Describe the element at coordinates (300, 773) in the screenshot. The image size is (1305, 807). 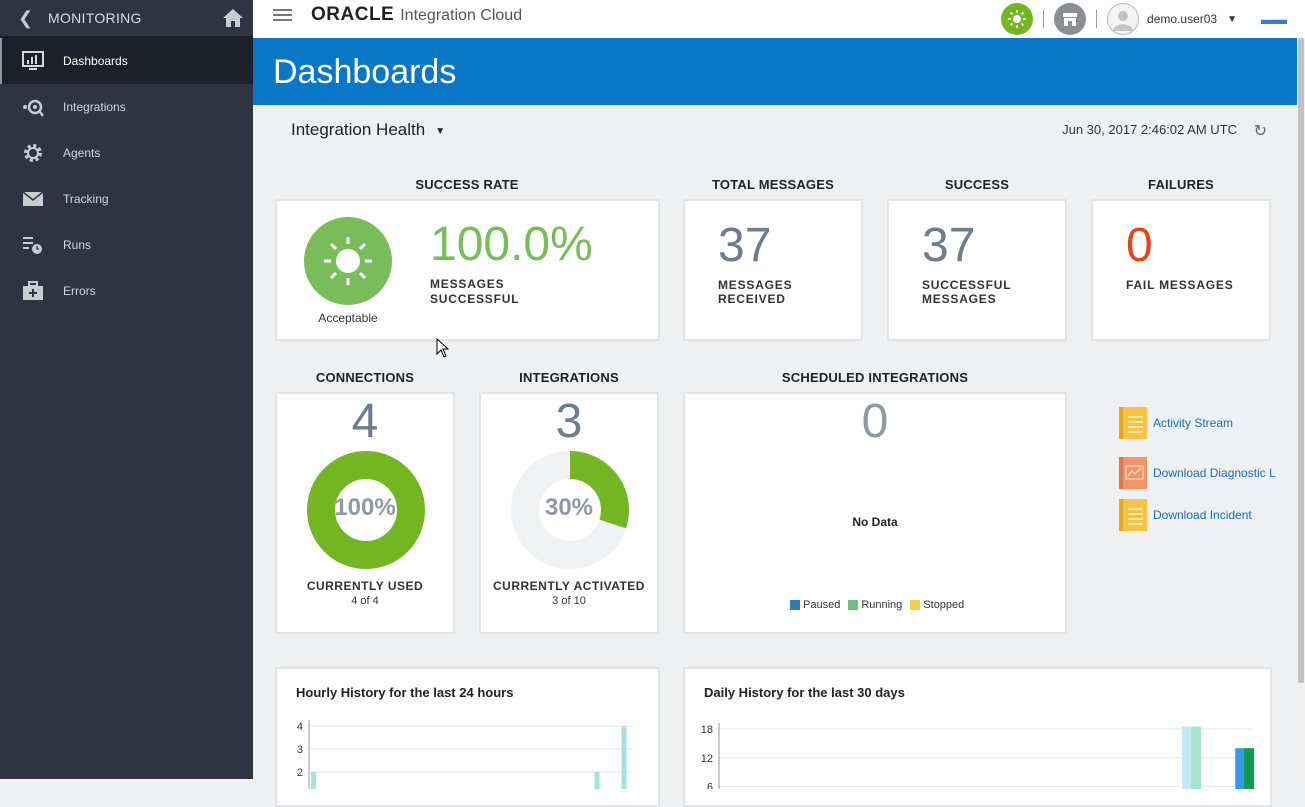
I see `y-tick-label: 2` at that location.